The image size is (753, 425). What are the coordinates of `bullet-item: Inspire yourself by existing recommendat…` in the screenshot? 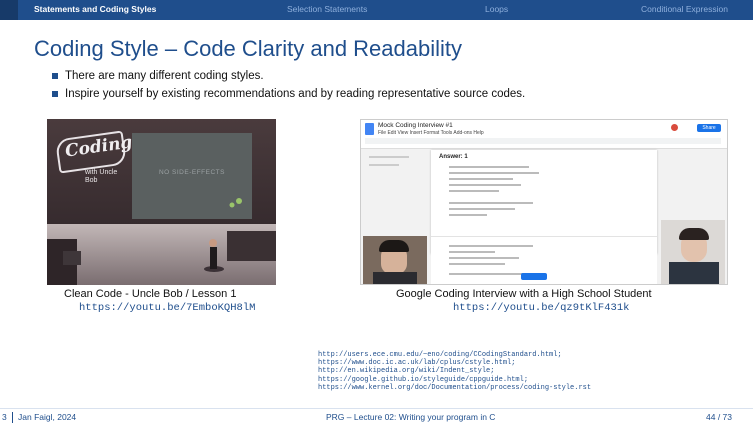 It's located at (288, 94).